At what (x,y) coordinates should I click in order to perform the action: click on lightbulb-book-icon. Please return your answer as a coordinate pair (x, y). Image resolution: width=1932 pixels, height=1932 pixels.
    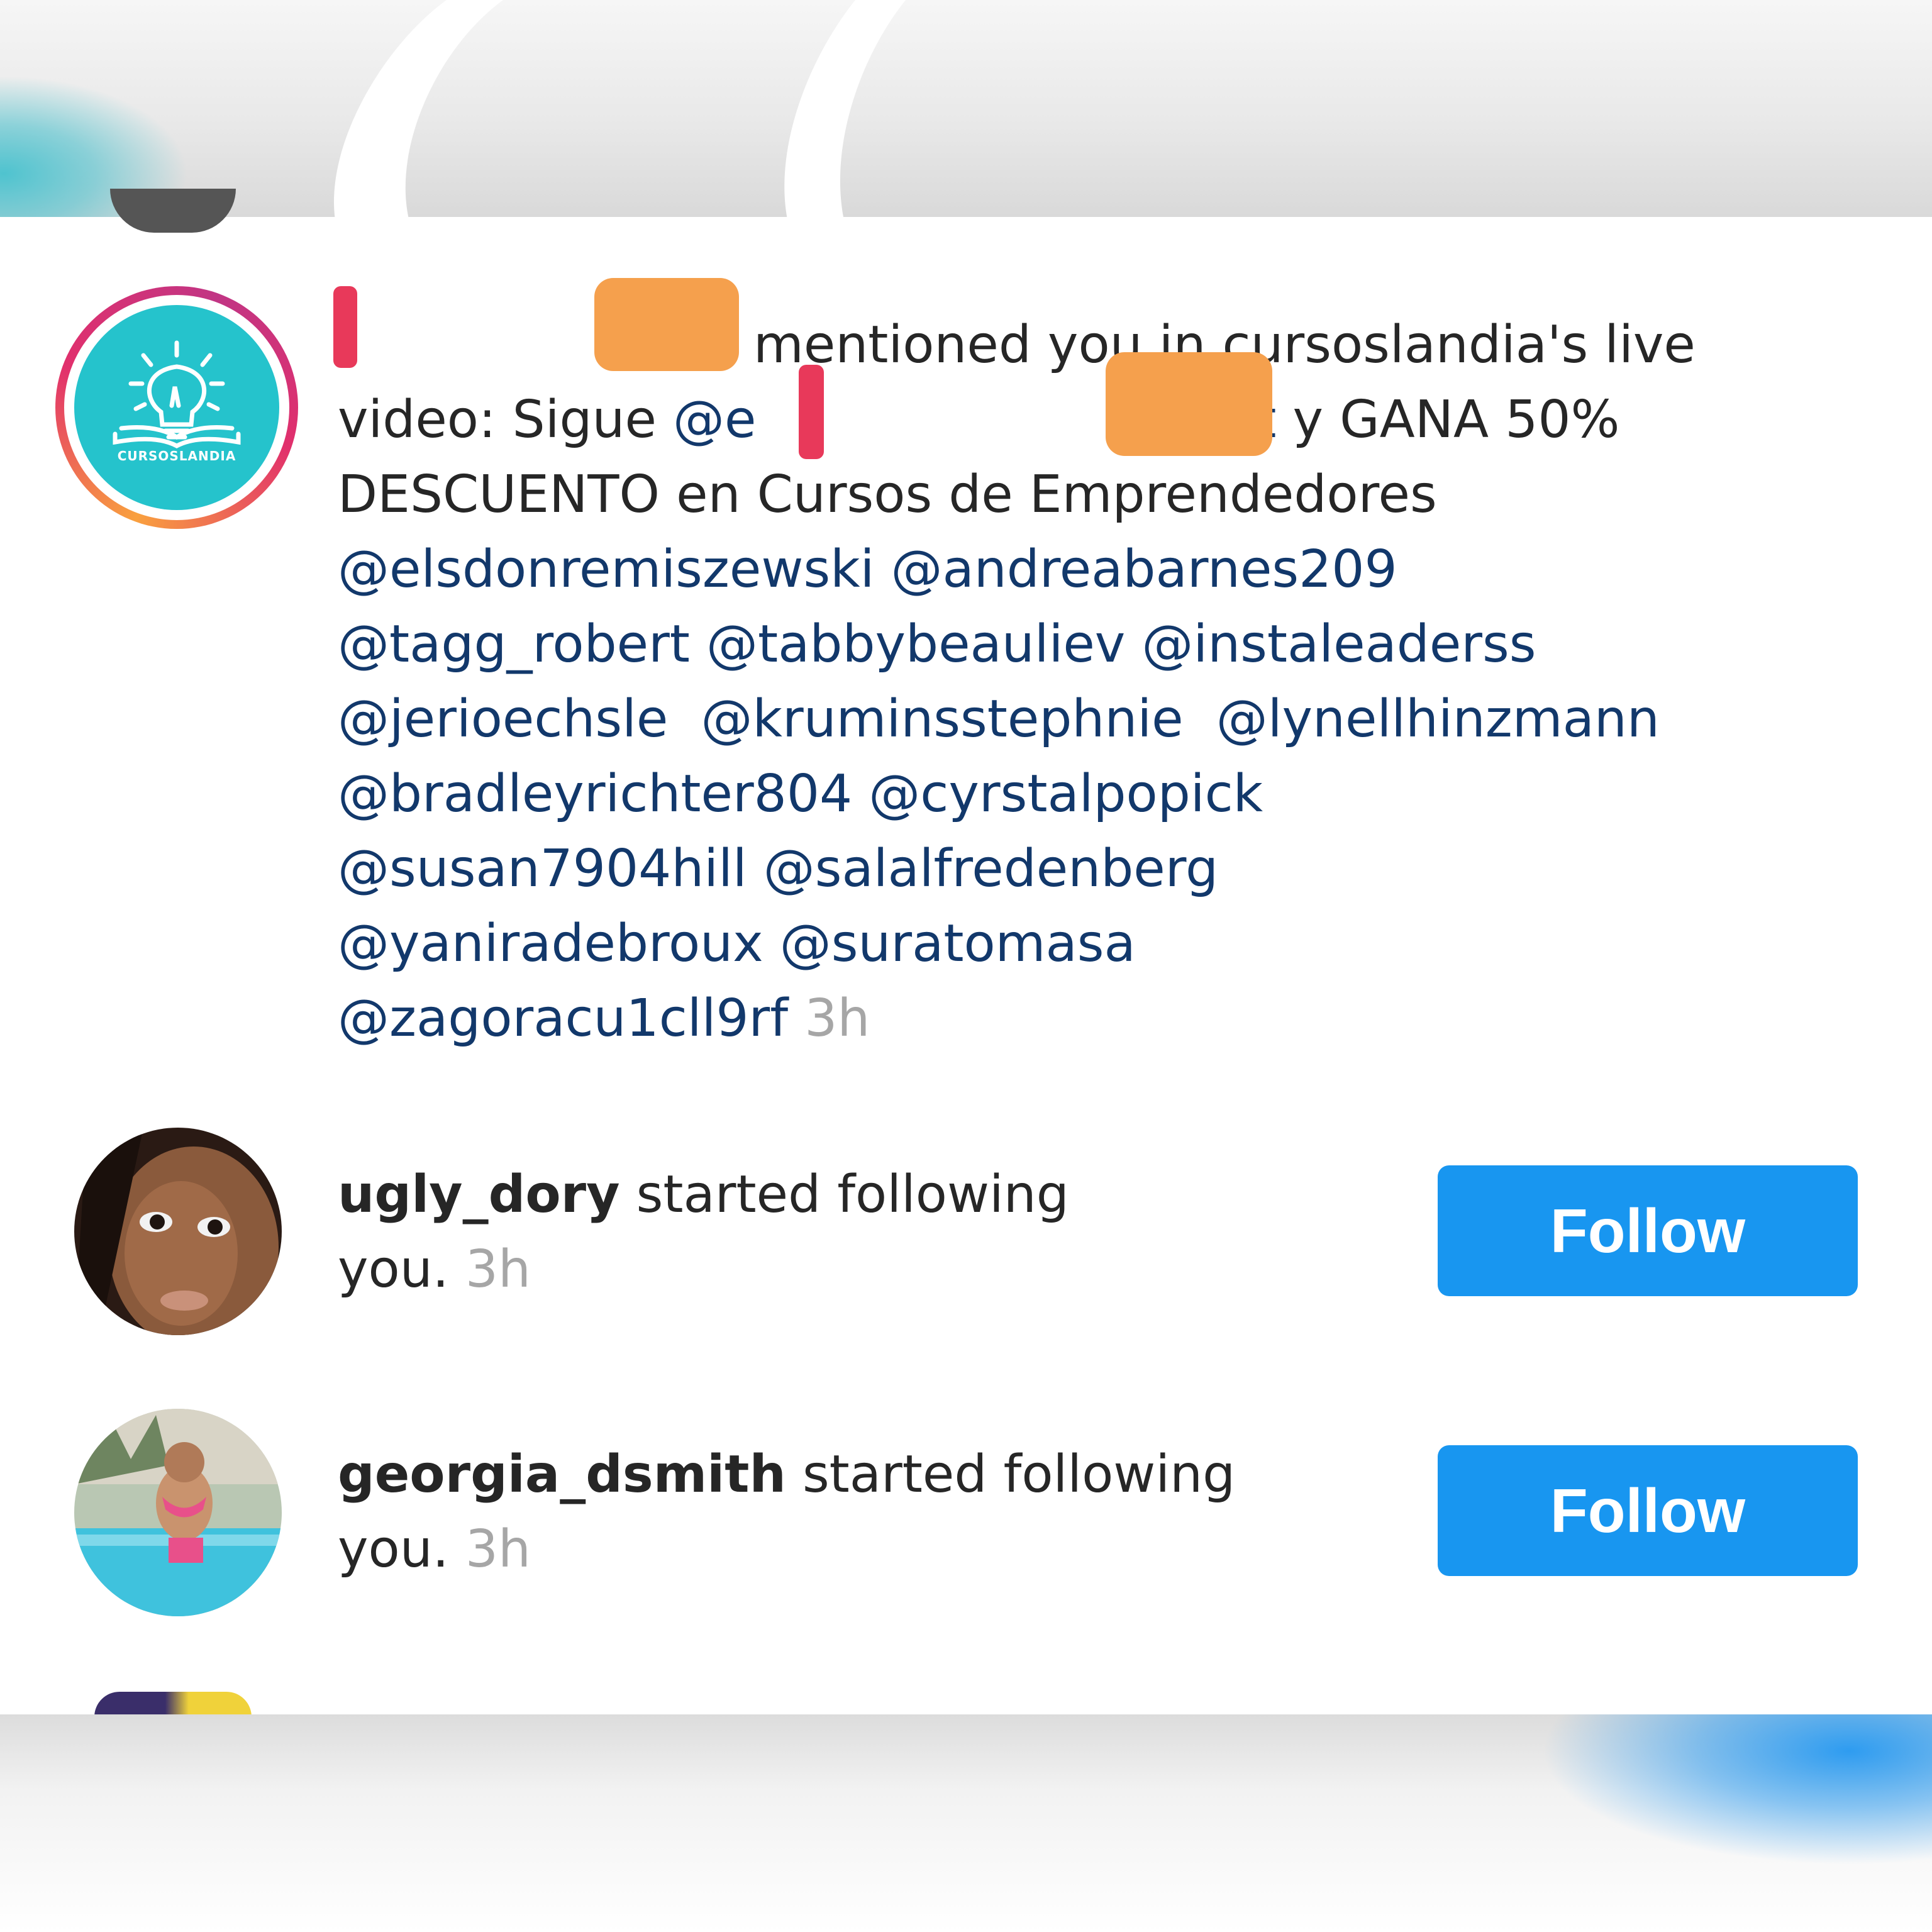
    Looking at the image, I should click on (177, 394).